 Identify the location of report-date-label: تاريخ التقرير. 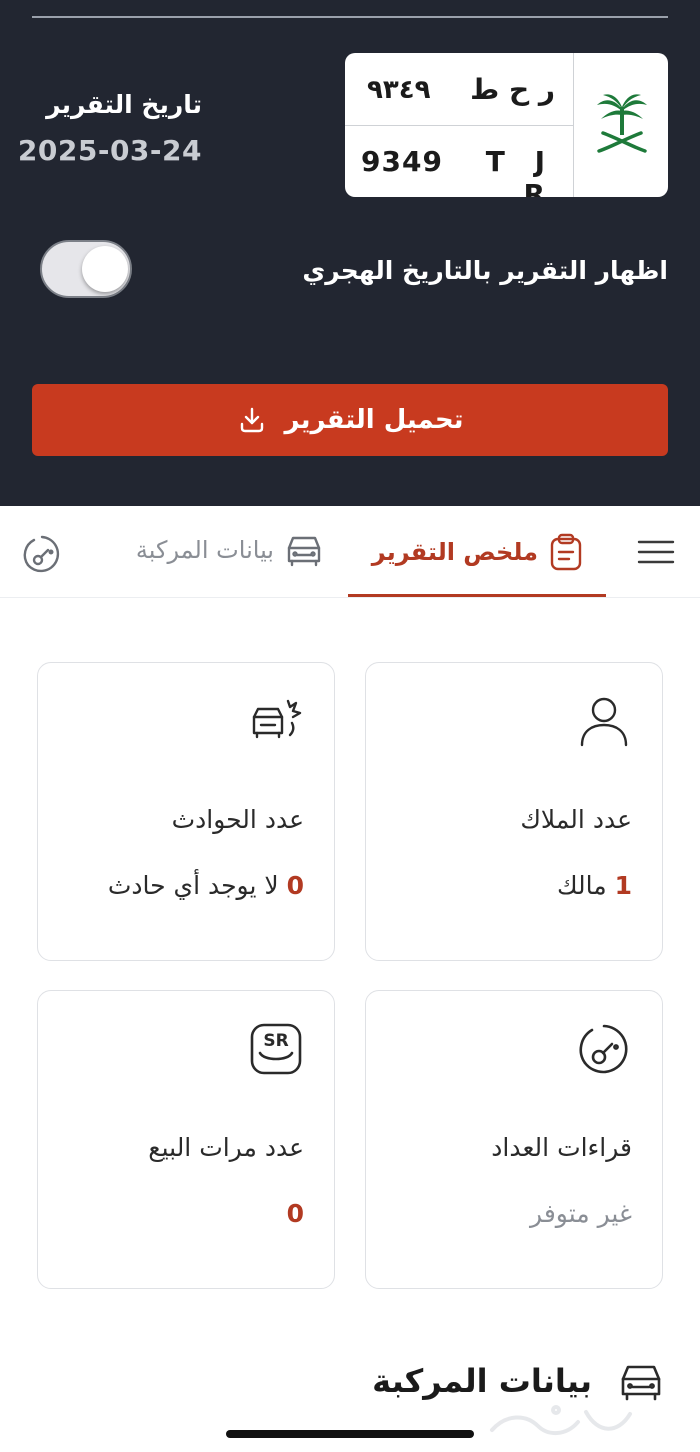
(124, 104).